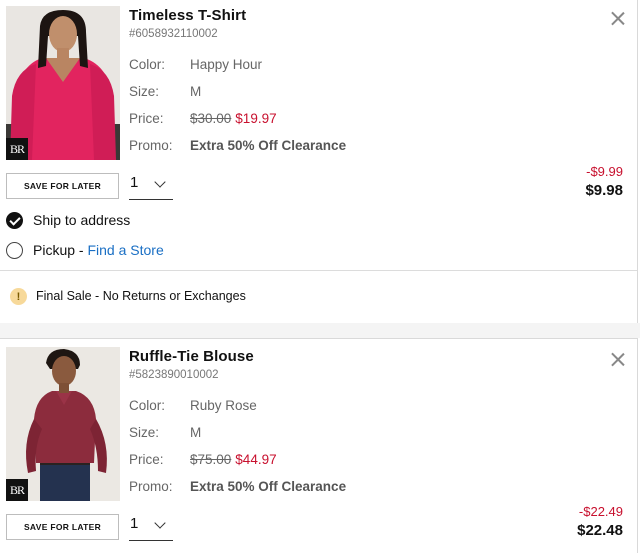 Image resolution: width=640 pixels, height=553 pixels. I want to click on divider, so click(318, 270).